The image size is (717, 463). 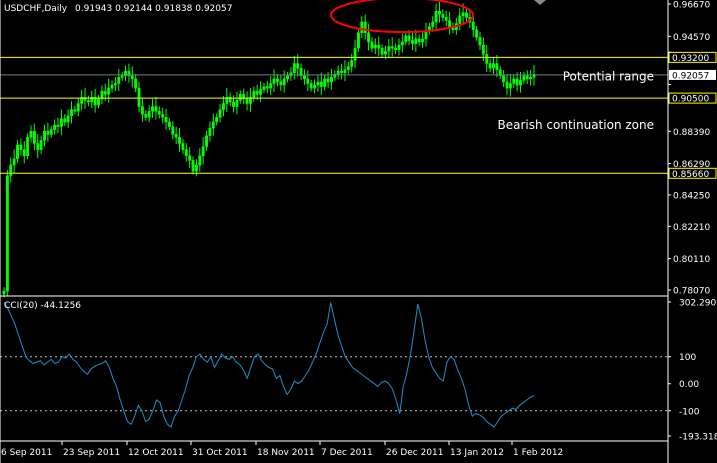 I want to click on time-tick-label: 1 Feb 2012, so click(x=538, y=453).